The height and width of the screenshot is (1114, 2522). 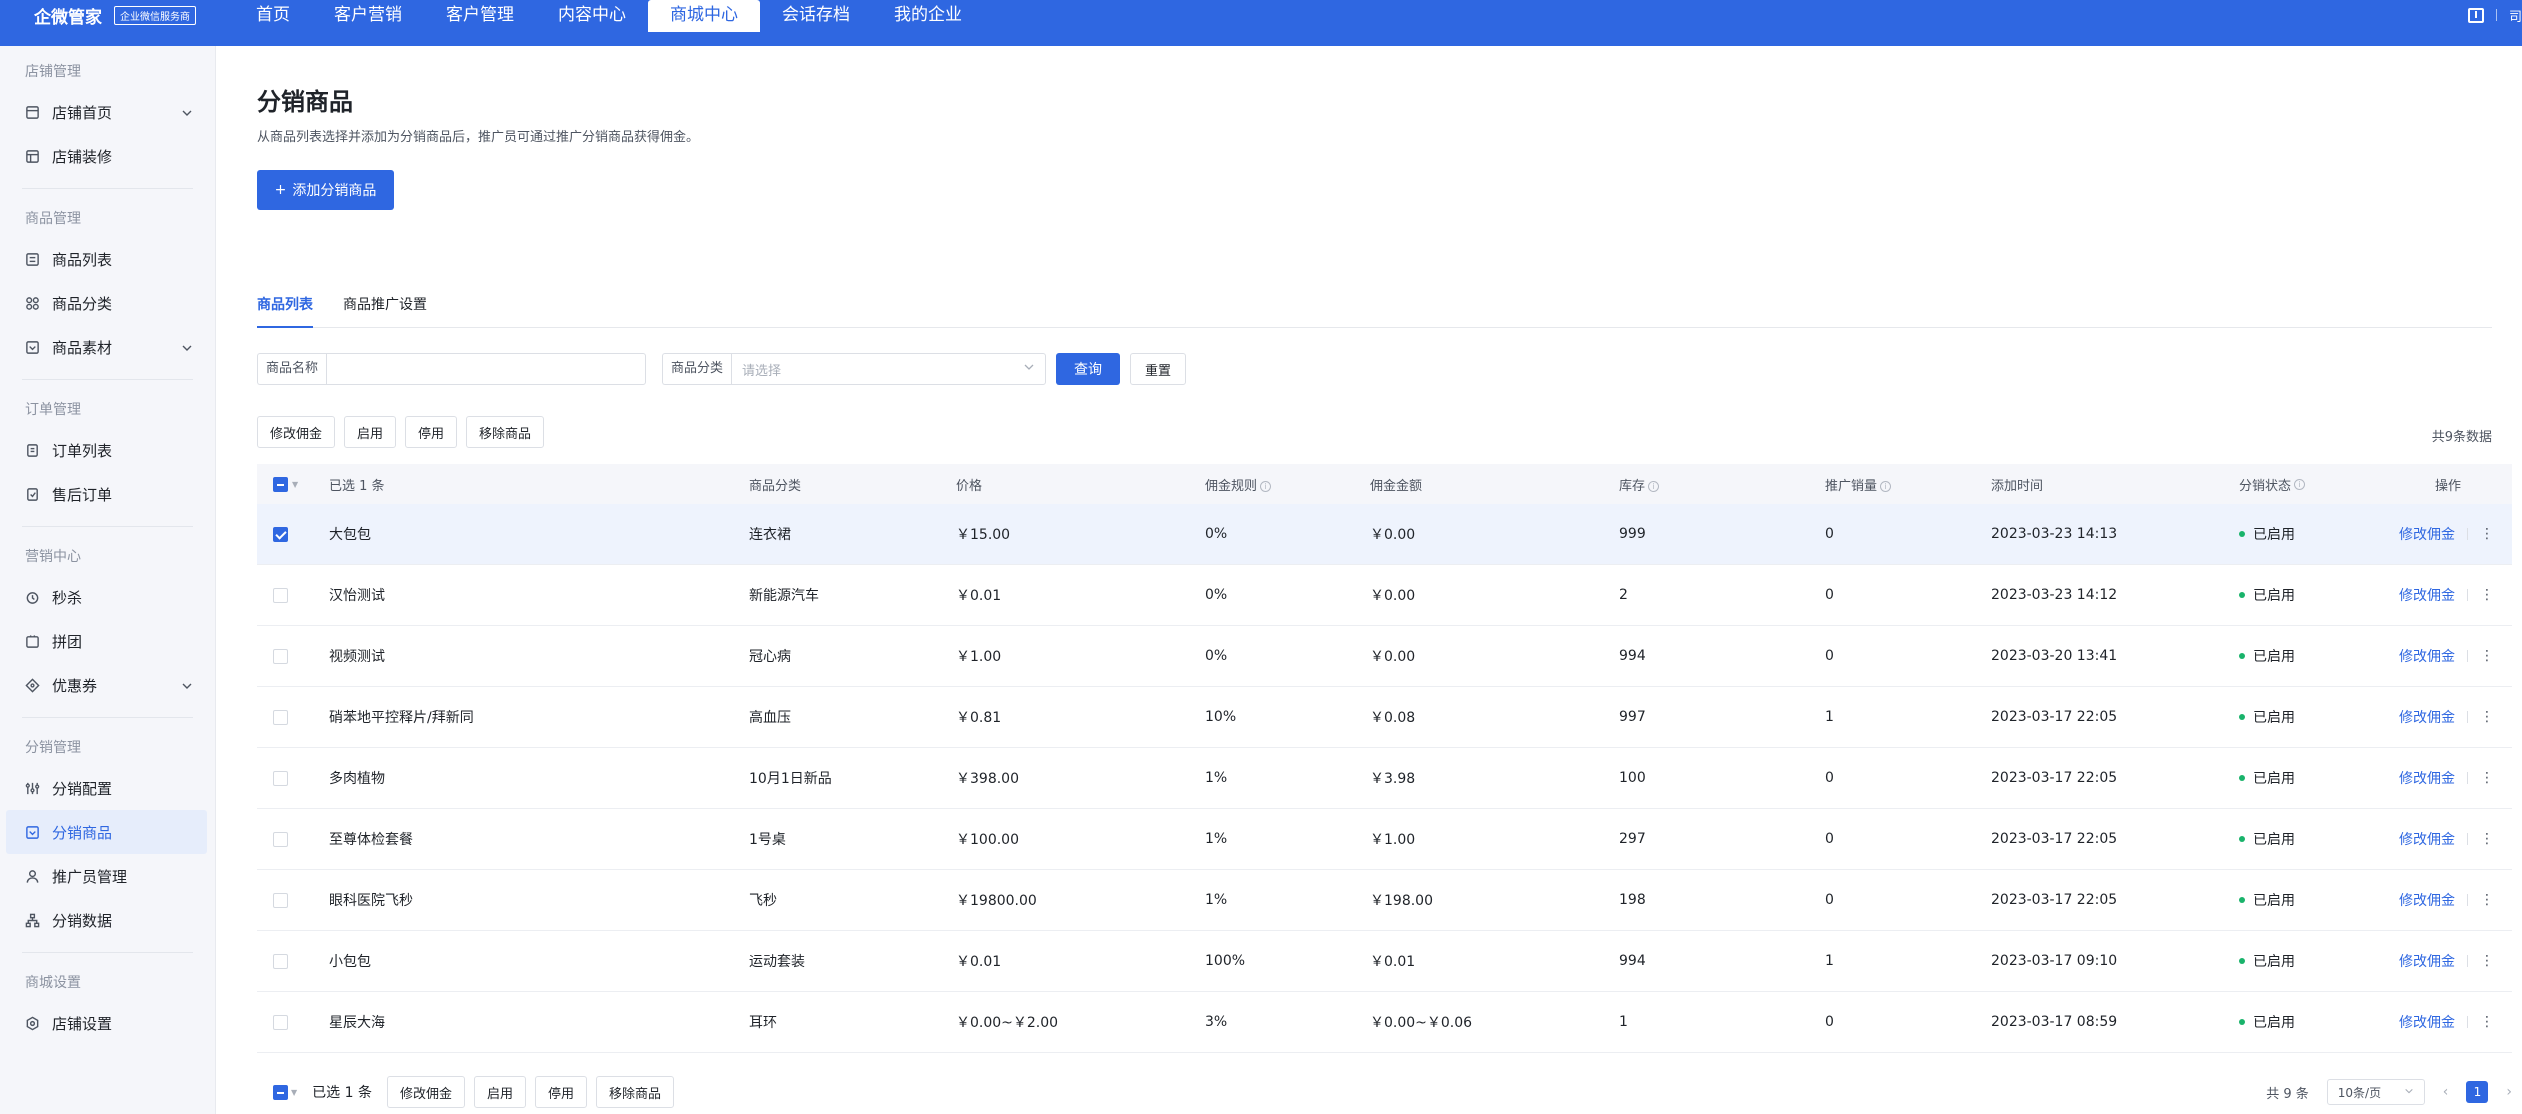 I want to click on next-page-icon: ›, so click(x=2509, y=1092).